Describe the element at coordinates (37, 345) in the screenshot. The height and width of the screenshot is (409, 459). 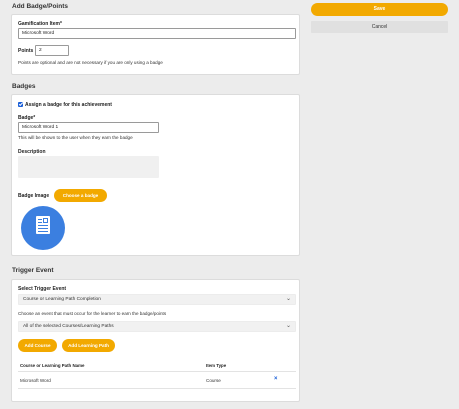
I see `add-course-button: Add Course` at that location.